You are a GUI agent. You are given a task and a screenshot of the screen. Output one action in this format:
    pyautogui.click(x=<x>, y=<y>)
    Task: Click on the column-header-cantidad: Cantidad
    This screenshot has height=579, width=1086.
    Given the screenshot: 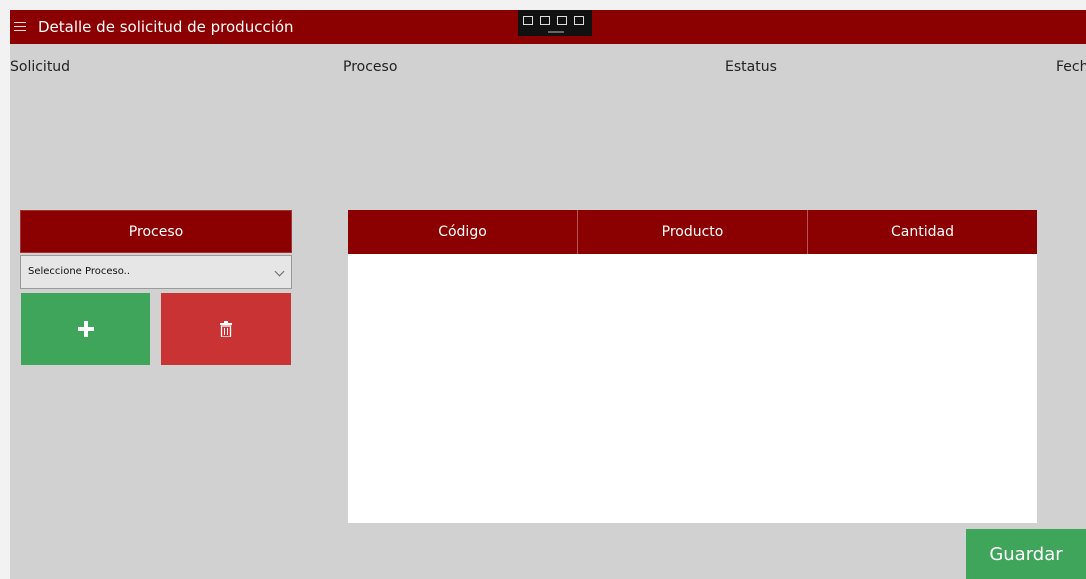 What is the action you would take?
    pyautogui.click(x=922, y=232)
    